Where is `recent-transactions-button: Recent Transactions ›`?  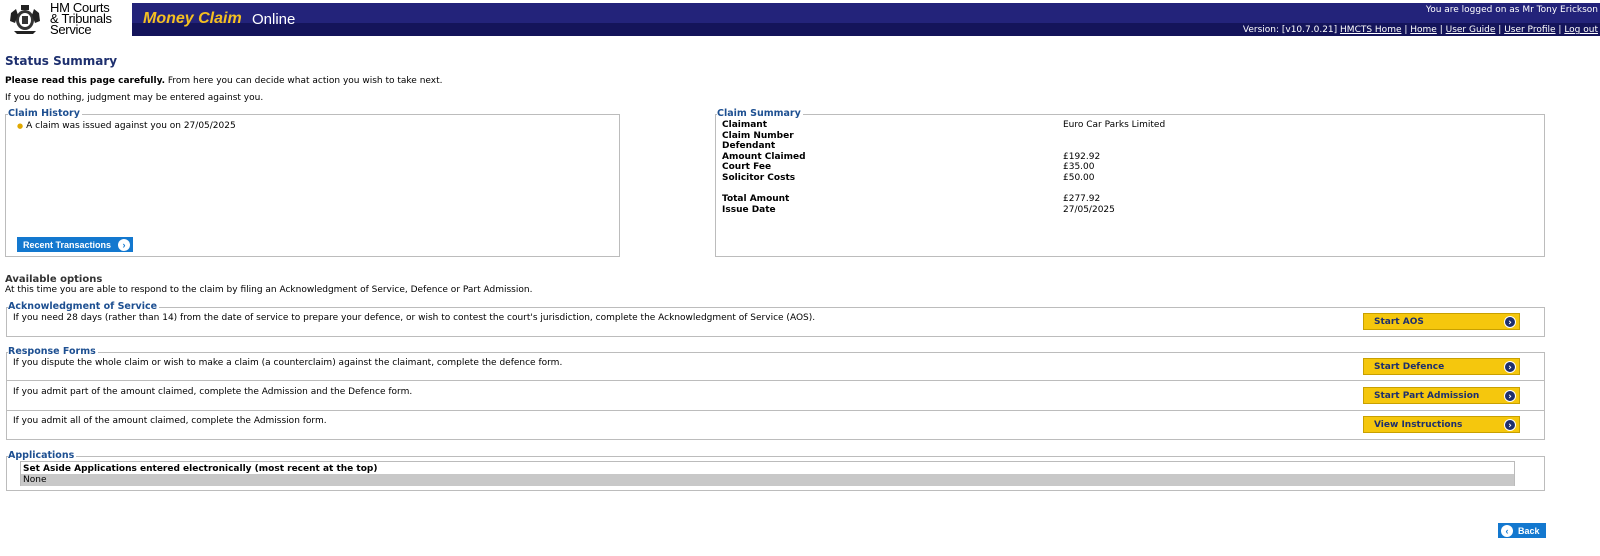
recent-transactions-button: Recent Transactions › is located at coordinates (75, 244).